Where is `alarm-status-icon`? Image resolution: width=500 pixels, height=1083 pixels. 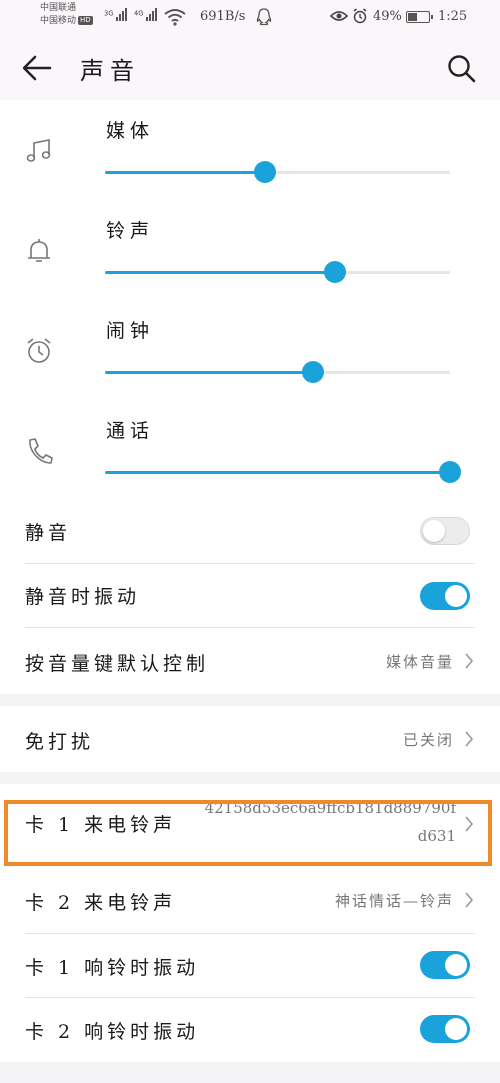
alarm-status-icon is located at coordinates (360, 16).